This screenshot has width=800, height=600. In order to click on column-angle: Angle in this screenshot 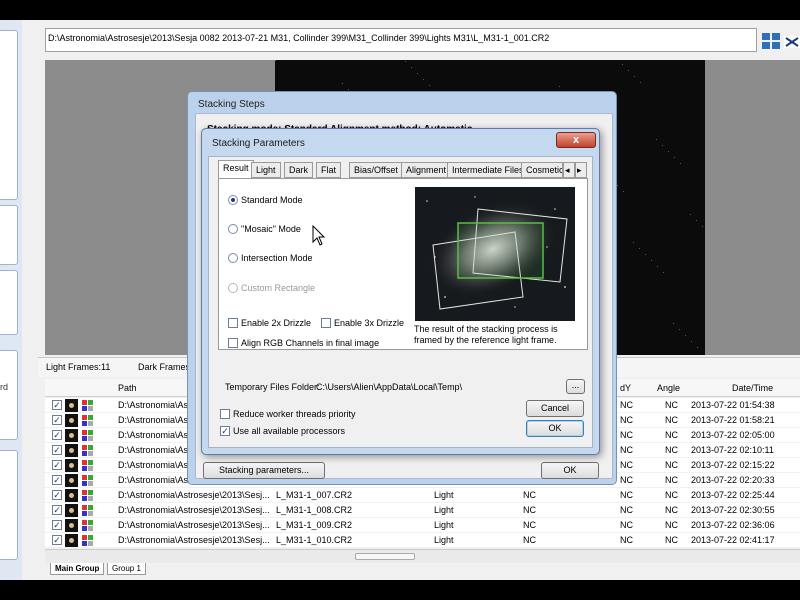, I will do `click(668, 388)`.